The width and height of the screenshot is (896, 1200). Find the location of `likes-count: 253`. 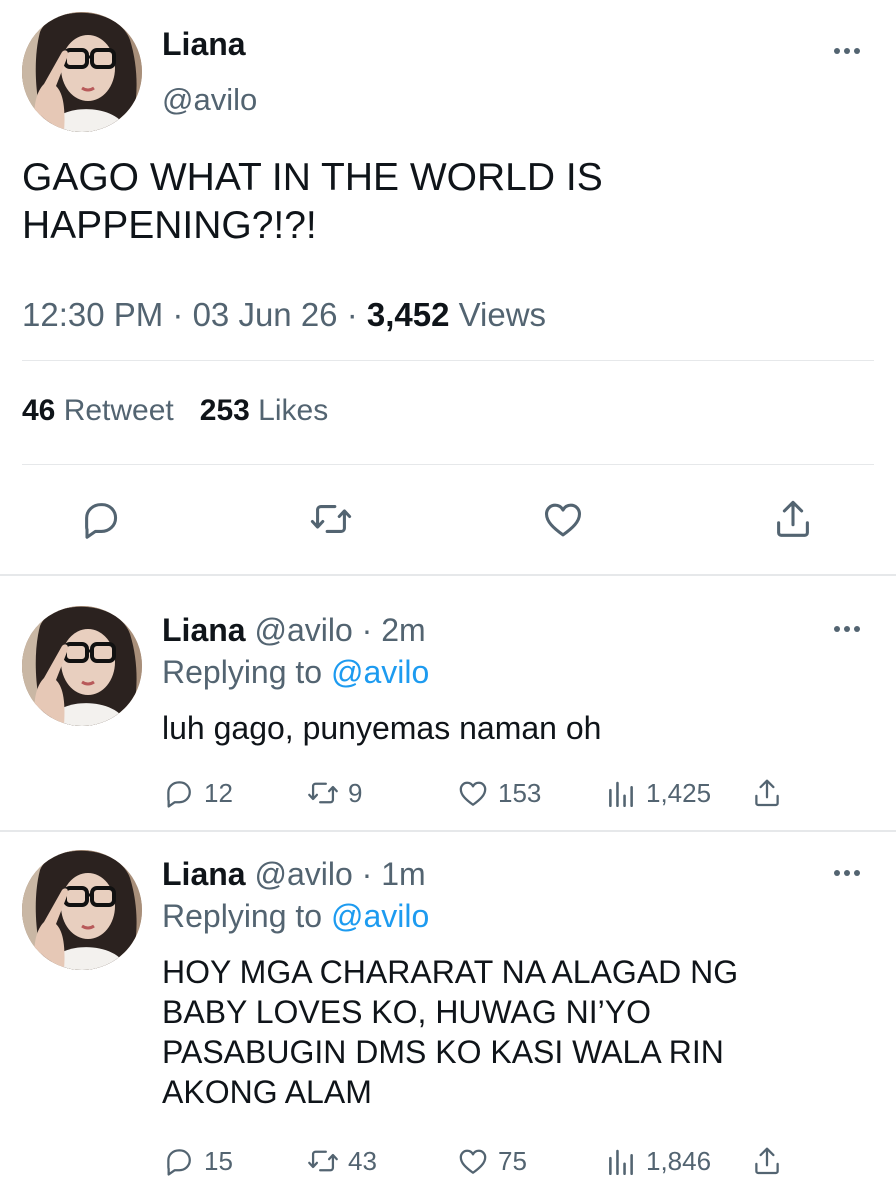

likes-count: 253 is located at coordinates (224, 410).